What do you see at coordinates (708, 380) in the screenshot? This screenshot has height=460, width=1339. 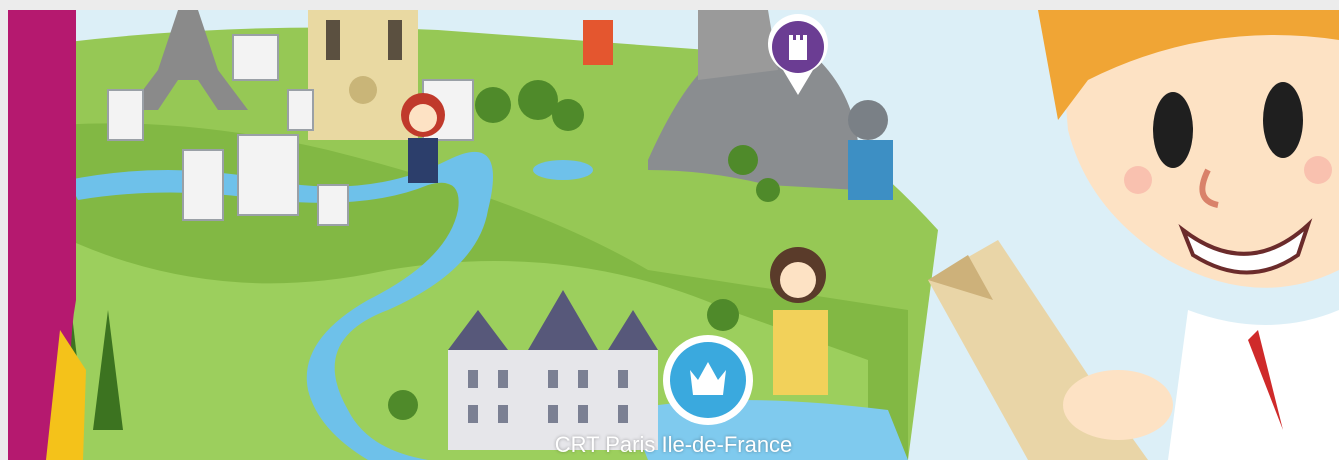 I see `crown-pin-icon` at bounding box center [708, 380].